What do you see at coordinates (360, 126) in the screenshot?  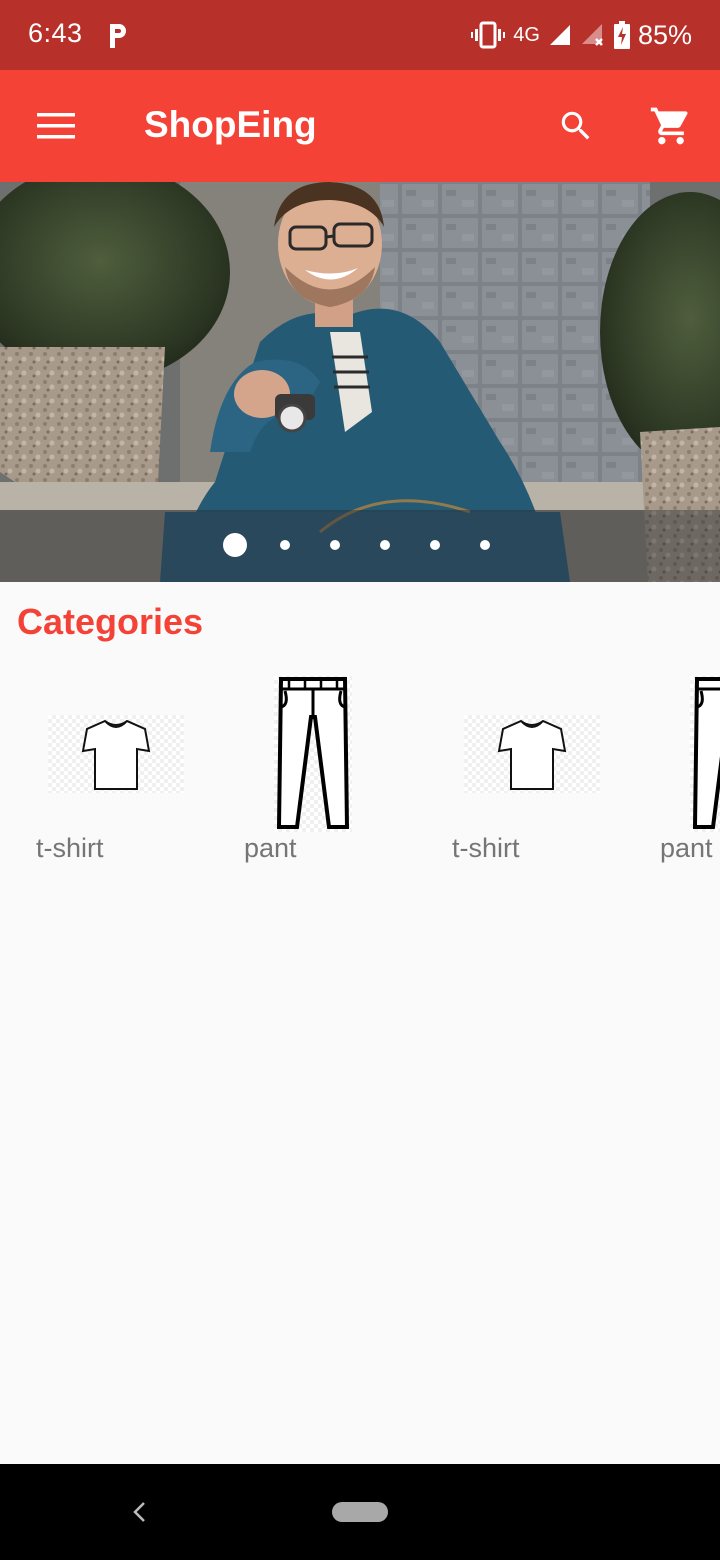 I see `app-bar: ShopEing` at bounding box center [360, 126].